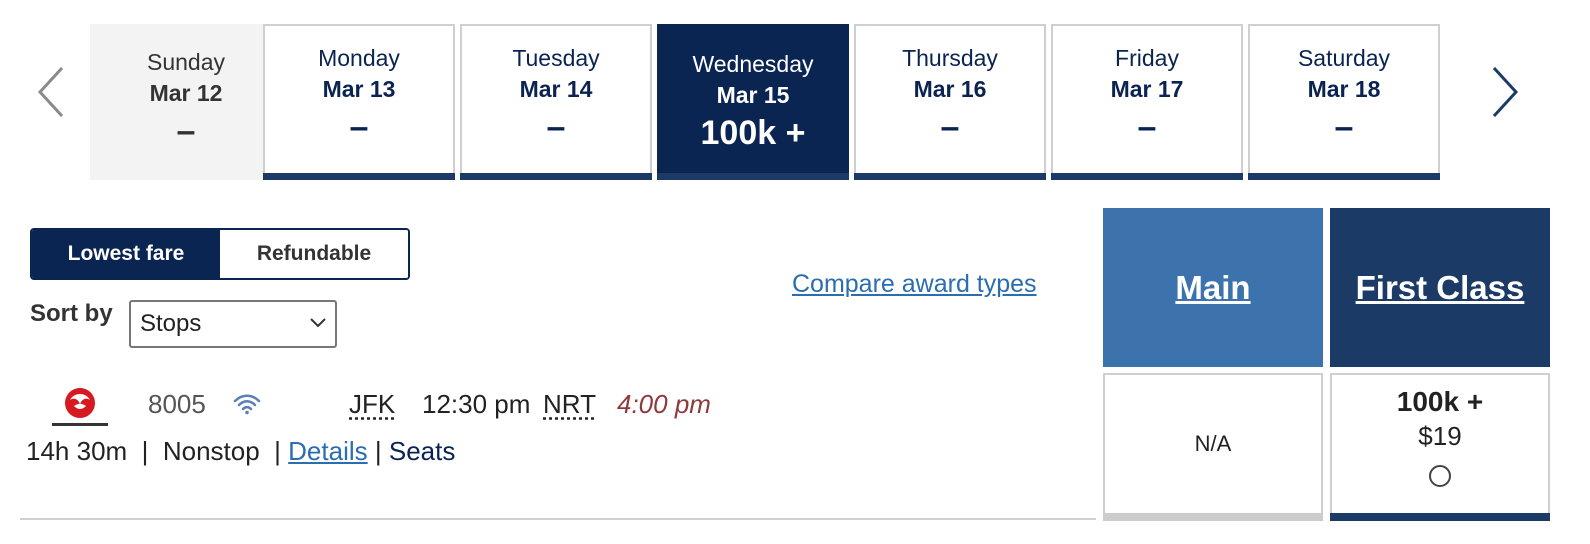 Image resolution: width=1590 pixels, height=544 pixels. I want to click on sort-select: Stops, so click(233, 324).